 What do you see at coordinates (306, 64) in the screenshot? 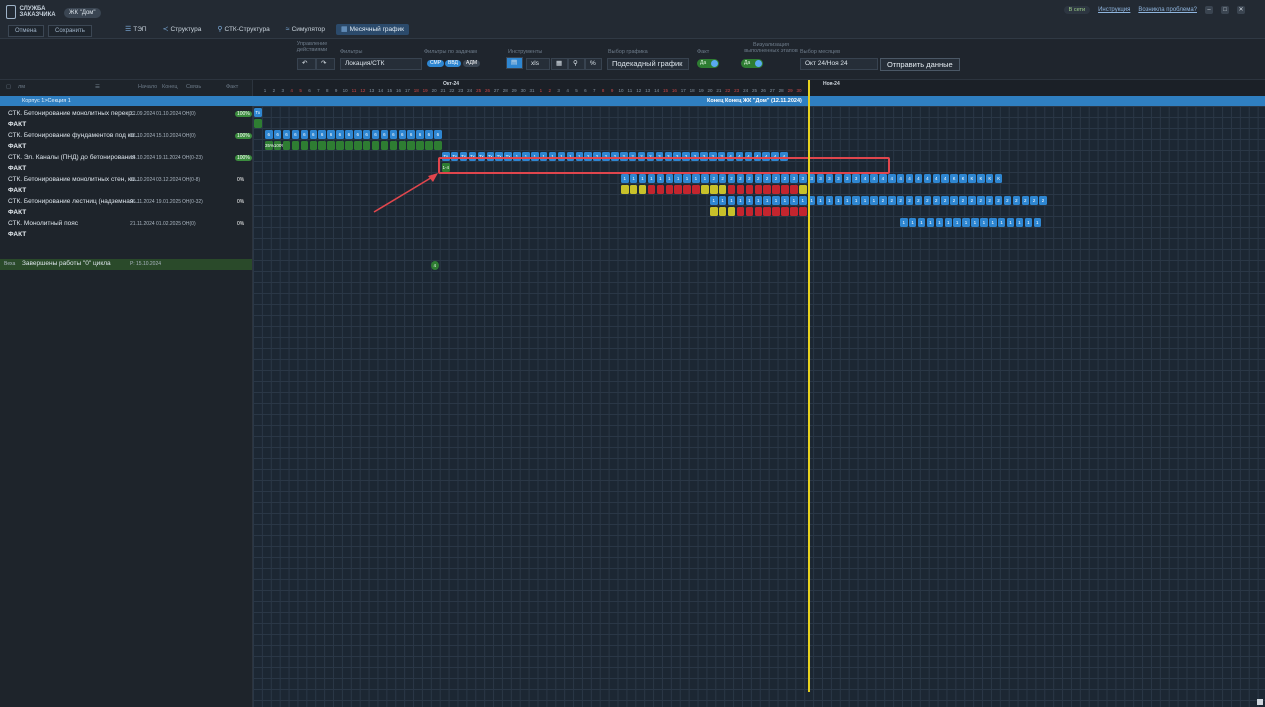
I see `undo-icon: ↶` at bounding box center [306, 64].